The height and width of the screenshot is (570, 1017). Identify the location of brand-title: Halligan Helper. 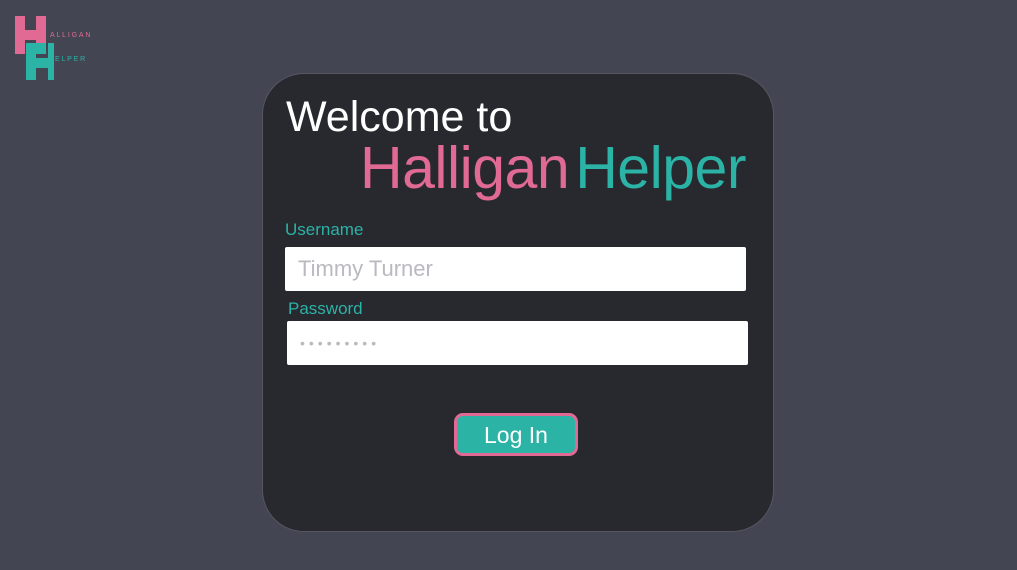
(553, 168).